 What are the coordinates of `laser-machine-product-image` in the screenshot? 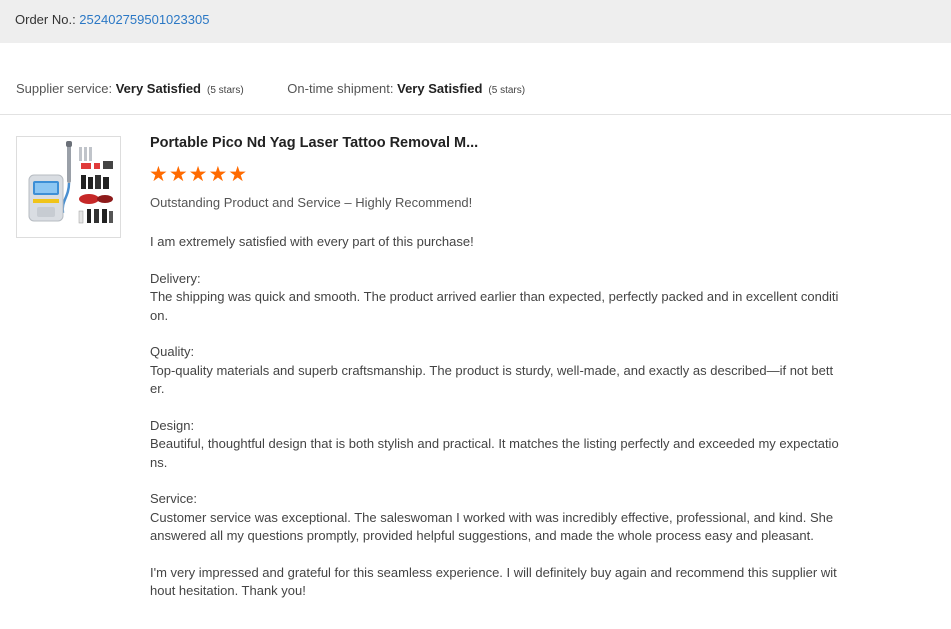 It's located at (70, 182).